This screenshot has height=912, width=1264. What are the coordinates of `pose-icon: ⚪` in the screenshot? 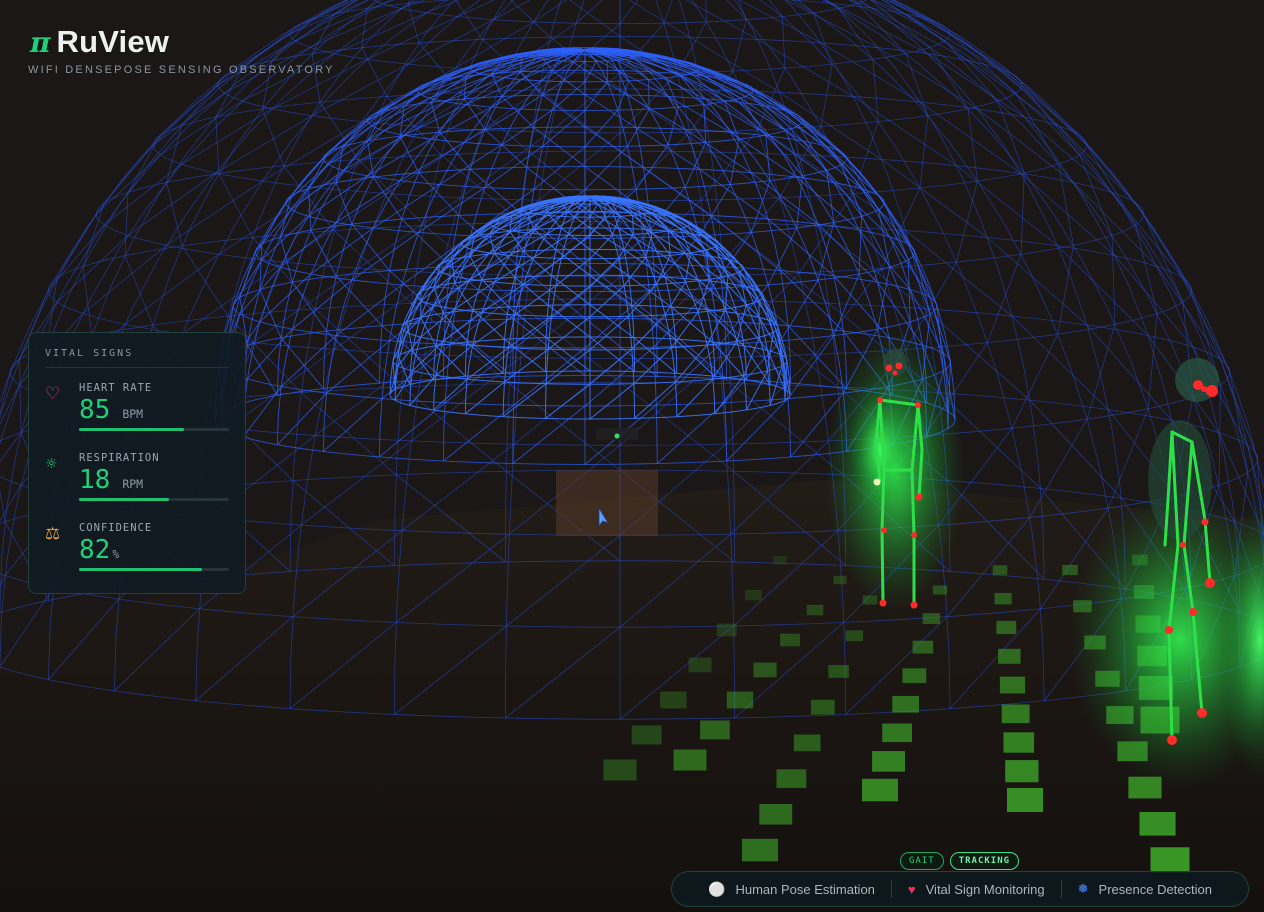 It's located at (717, 888).